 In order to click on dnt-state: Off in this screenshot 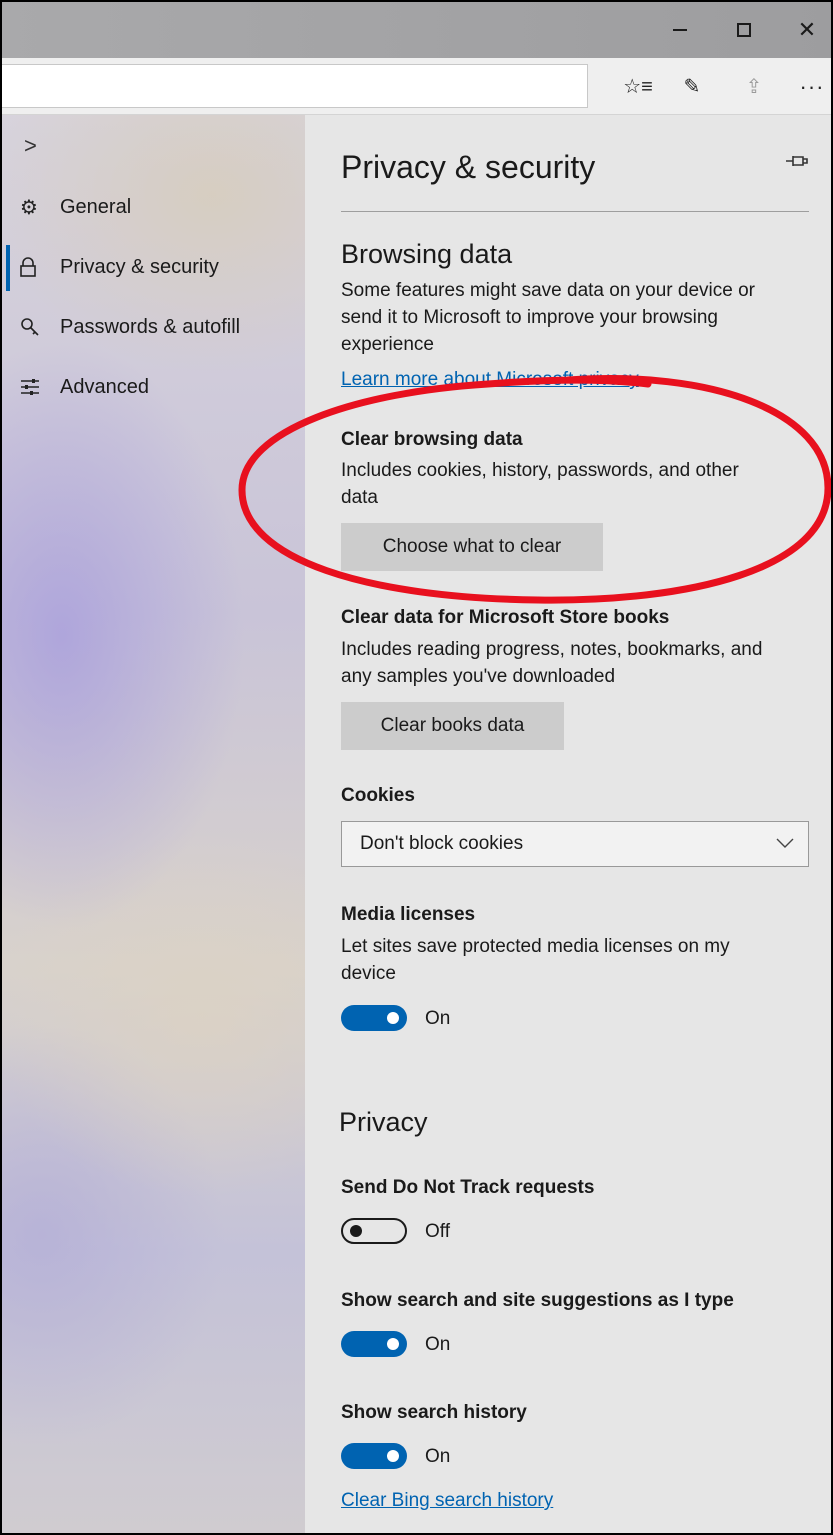, I will do `click(437, 1231)`.